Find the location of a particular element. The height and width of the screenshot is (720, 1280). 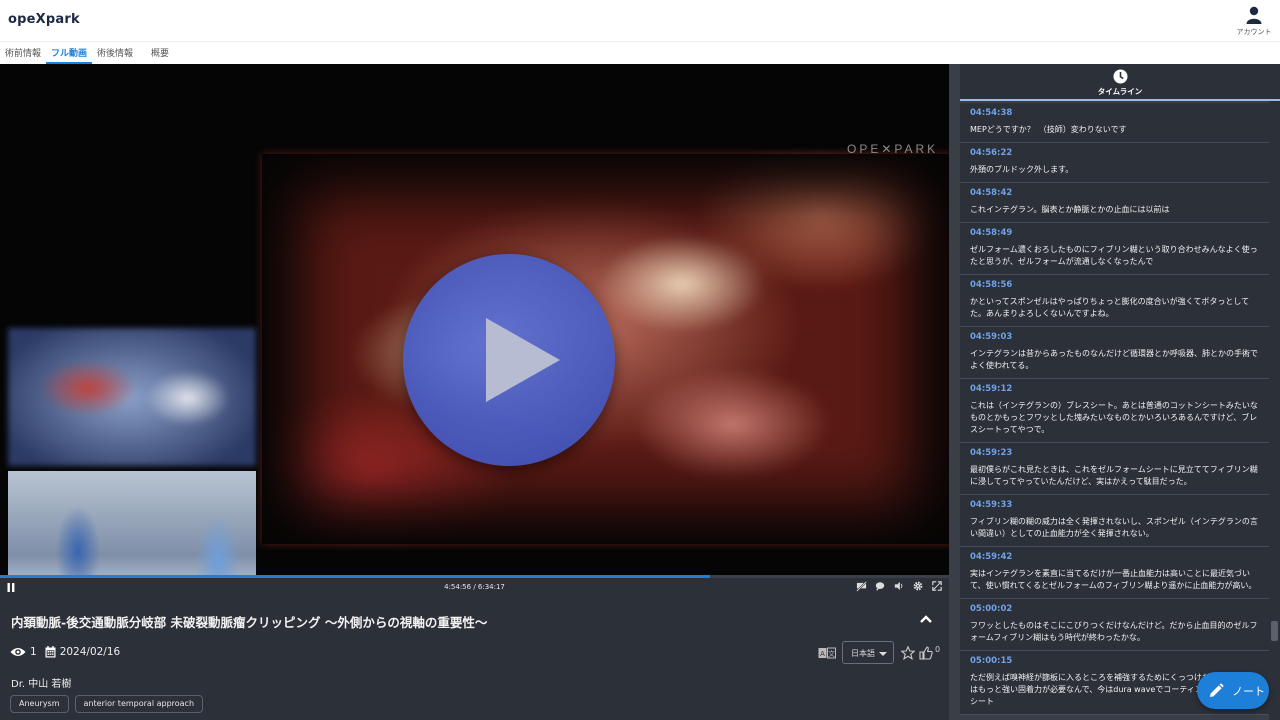

timeline-timestamp: 04:58:49 is located at coordinates (1115, 233).